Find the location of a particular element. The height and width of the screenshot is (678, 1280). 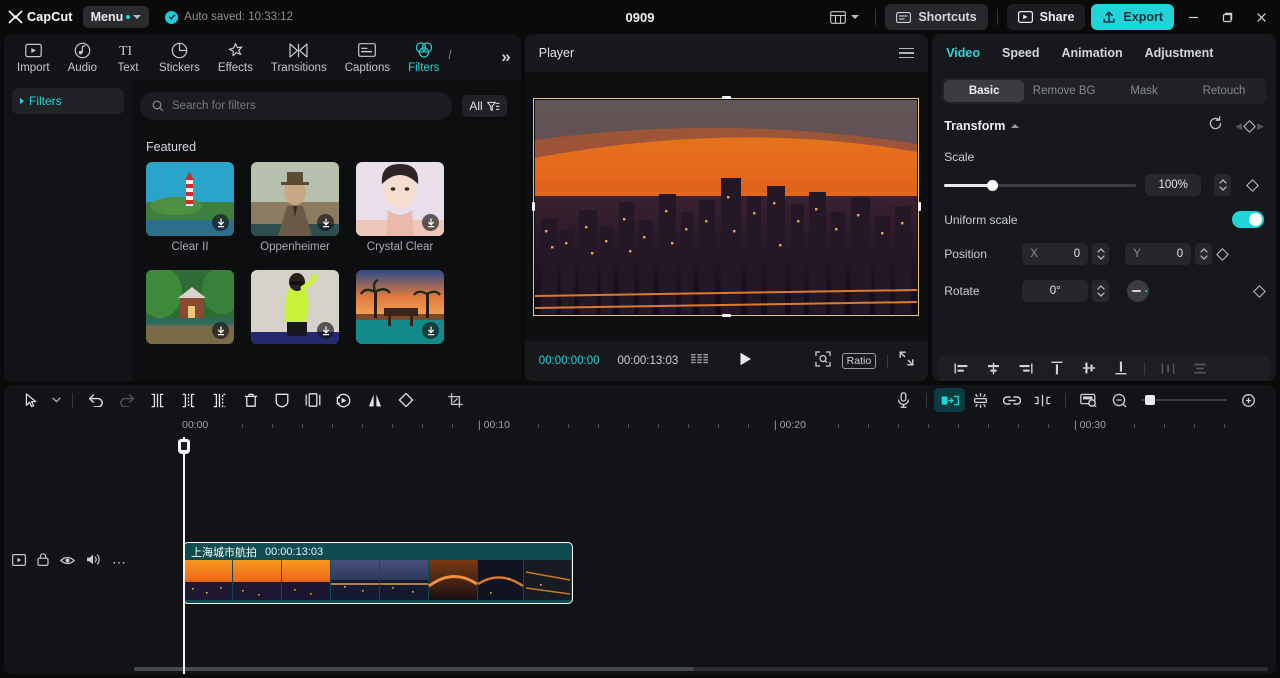

keyframe-control: ◀ ▶ is located at coordinates (1249, 126).